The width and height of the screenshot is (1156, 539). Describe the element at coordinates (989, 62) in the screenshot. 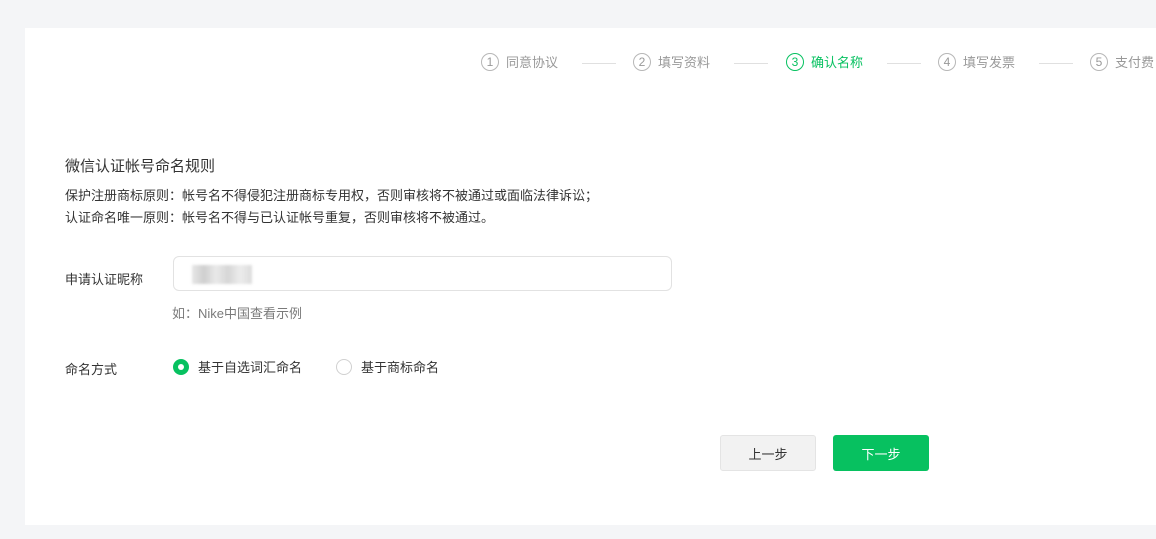

I see `step-label: 填写发票` at that location.